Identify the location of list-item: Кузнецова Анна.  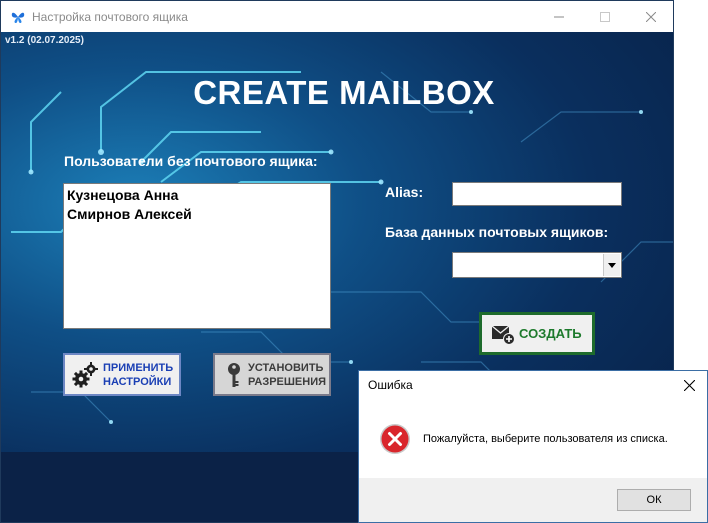
(197, 195).